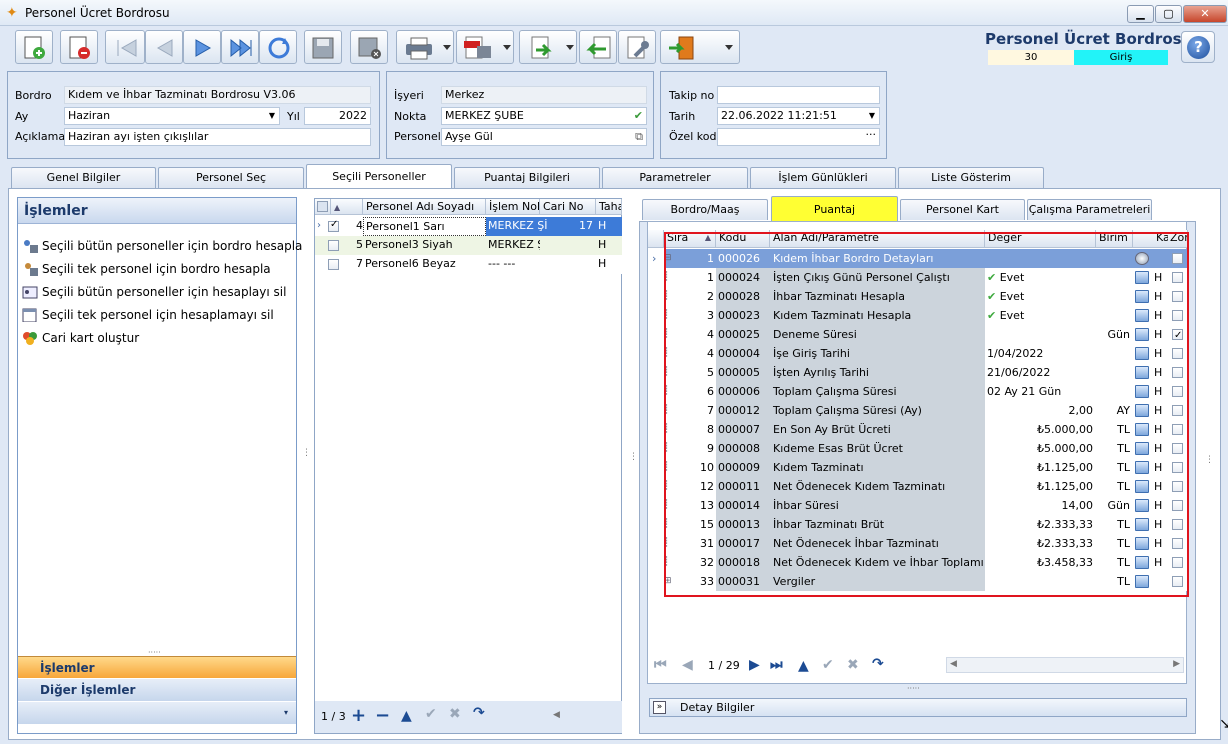 Image resolution: width=1228 pixels, height=744 pixels. What do you see at coordinates (1040, 505) in the screenshot?
I see `row-deger: 14,00` at bounding box center [1040, 505].